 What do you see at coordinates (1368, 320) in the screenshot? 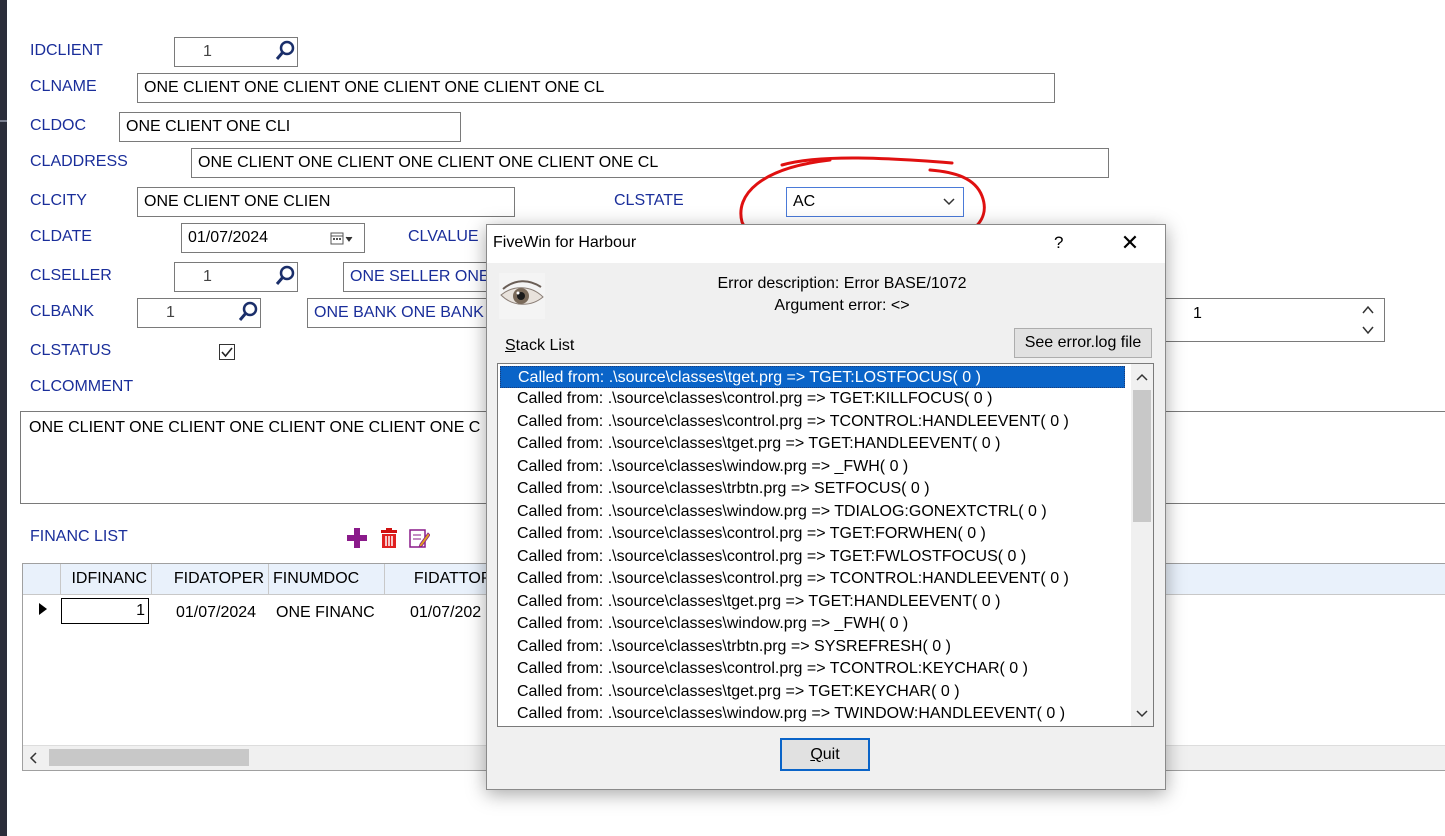
I see `spin-arrows-icon` at bounding box center [1368, 320].